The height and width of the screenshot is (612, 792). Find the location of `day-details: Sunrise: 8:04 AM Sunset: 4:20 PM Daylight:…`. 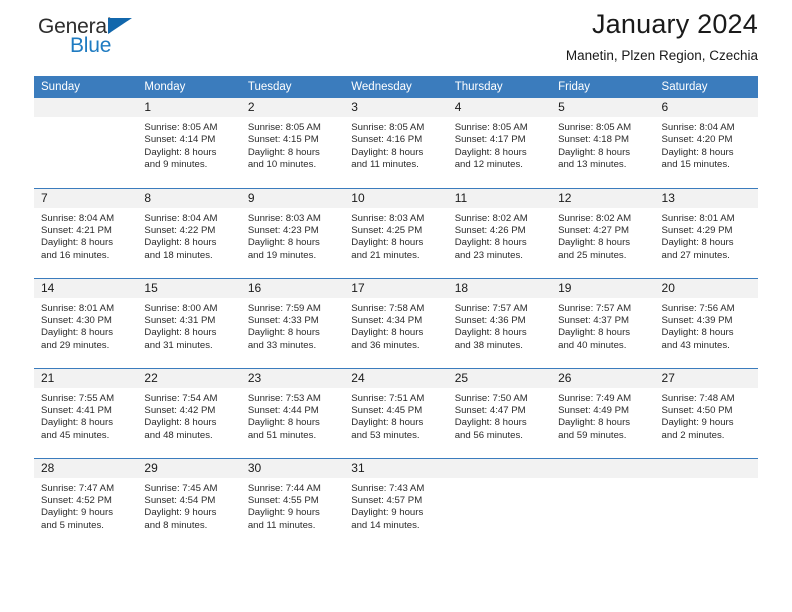

day-details: Sunrise: 8:04 AM Sunset: 4:20 PM Daylight:… is located at coordinates (706, 144).